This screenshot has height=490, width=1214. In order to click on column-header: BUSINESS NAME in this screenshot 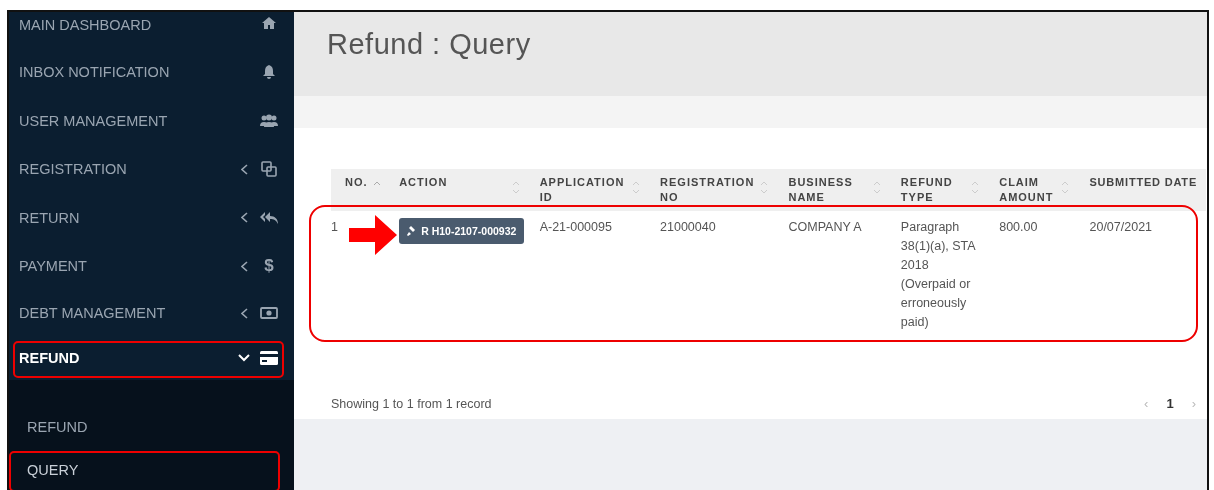, I will do `click(830, 190)`.